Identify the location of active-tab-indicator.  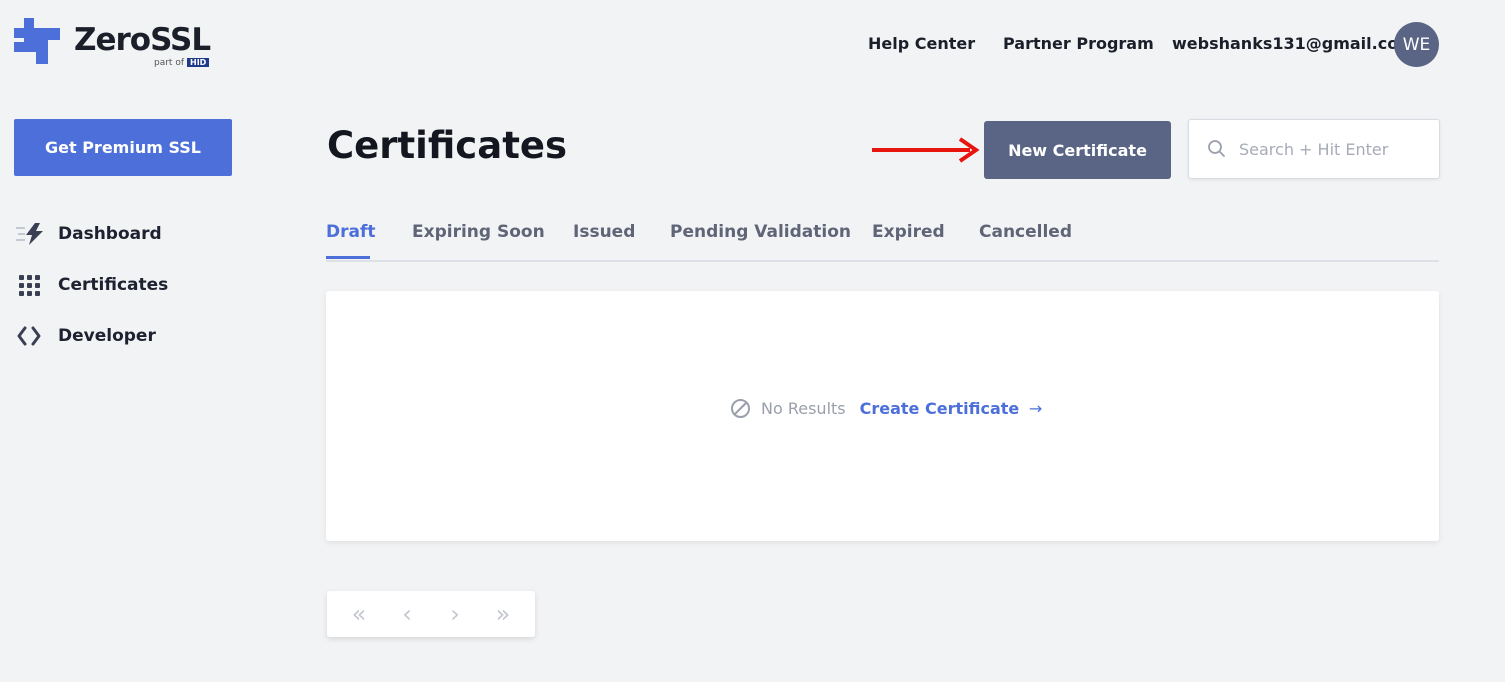
(348, 257).